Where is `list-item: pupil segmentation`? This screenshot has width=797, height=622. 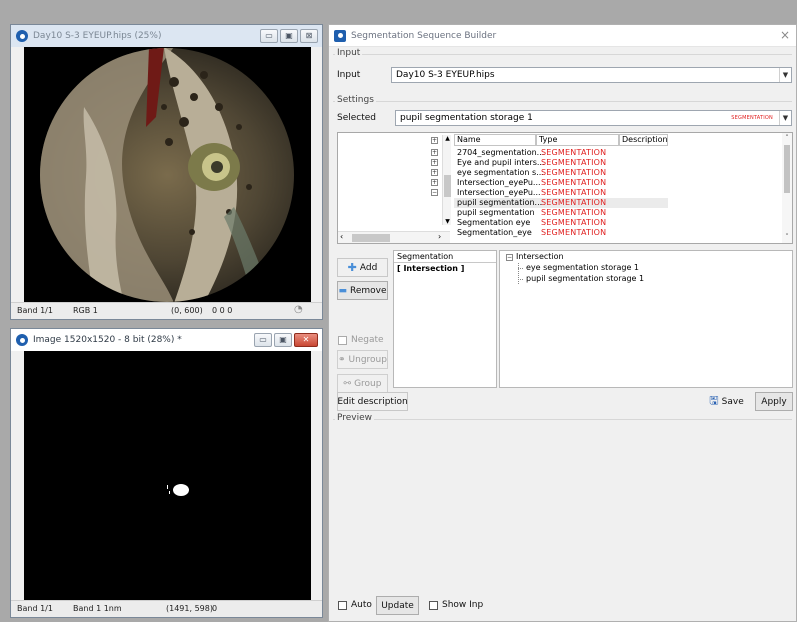 list-item: pupil segmentation is located at coordinates (496, 213).